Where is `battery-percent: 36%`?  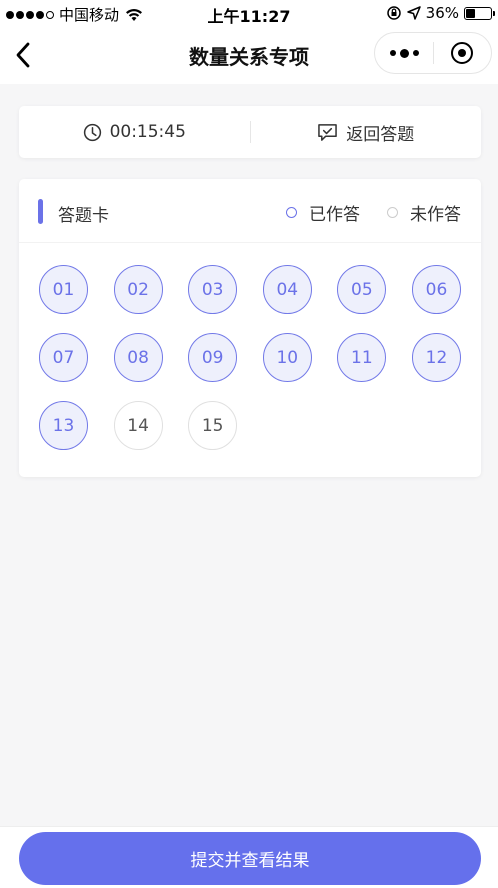
battery-percent: 36% is located at coordinates (442, 13).